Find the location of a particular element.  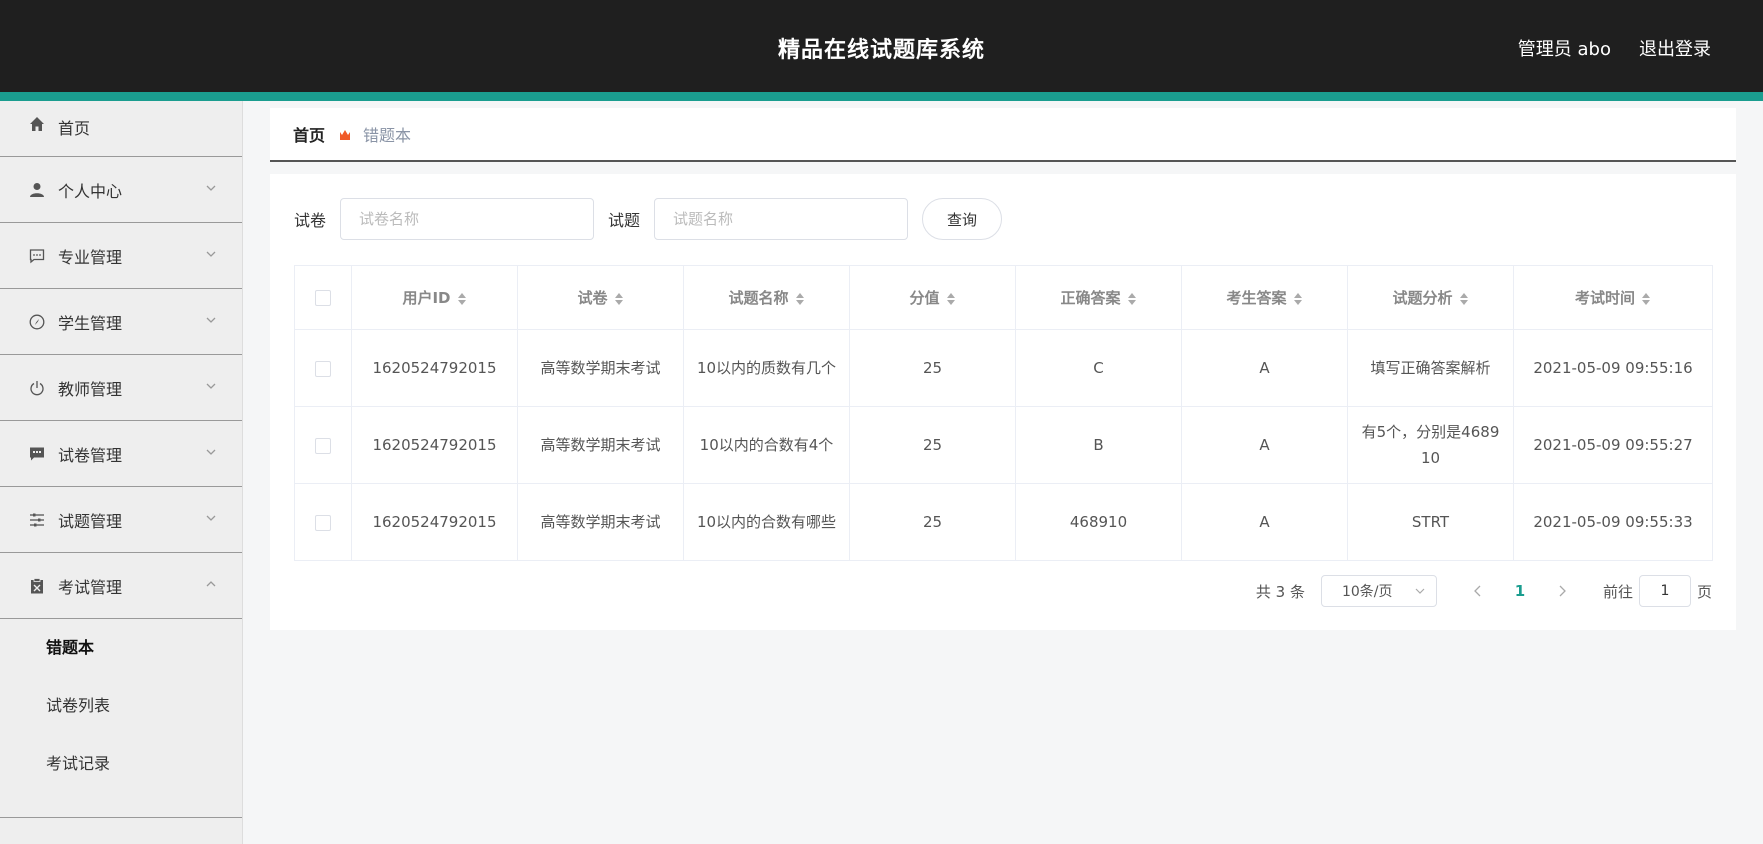

column-header-label: 考试时间 is located at coordinates (1604, 298).